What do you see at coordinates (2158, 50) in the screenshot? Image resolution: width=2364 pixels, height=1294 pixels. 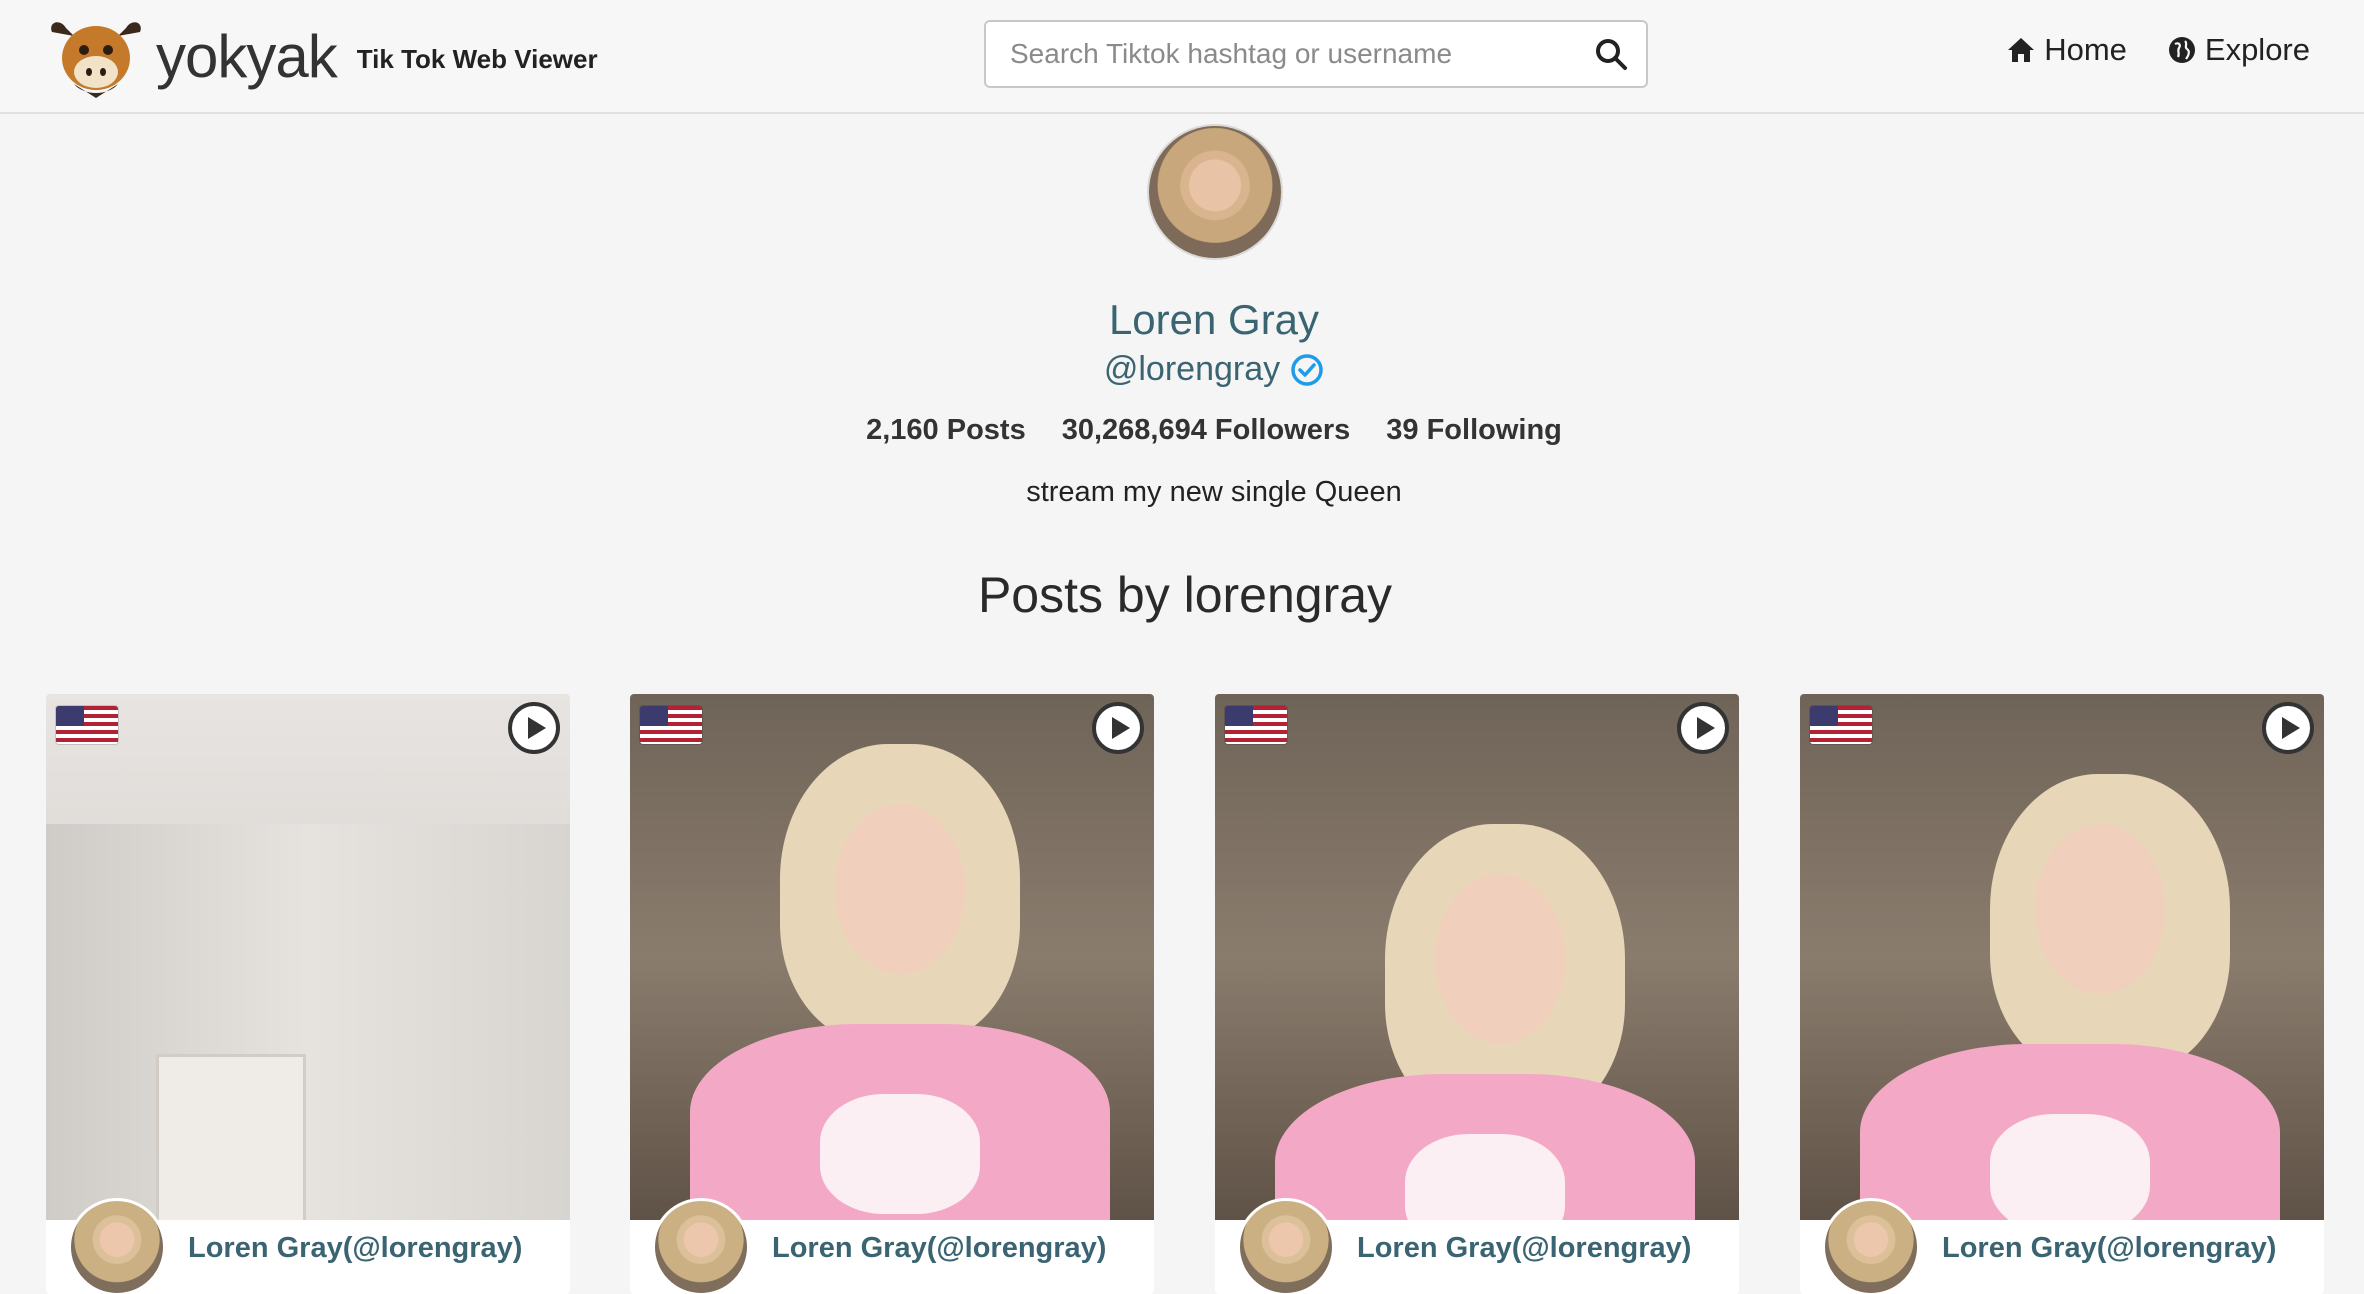 I see `main-nav: Home Explore` at bounding box center [2158, 50].